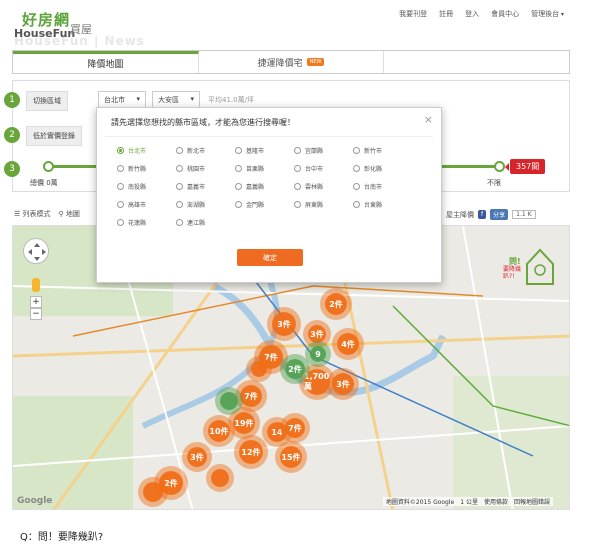 The image size is (600, 553). What do you see at coordinates (219, 431) in the screenshot?
I see `map-cluster-marker: 10件` at bounding box center [219, 431].